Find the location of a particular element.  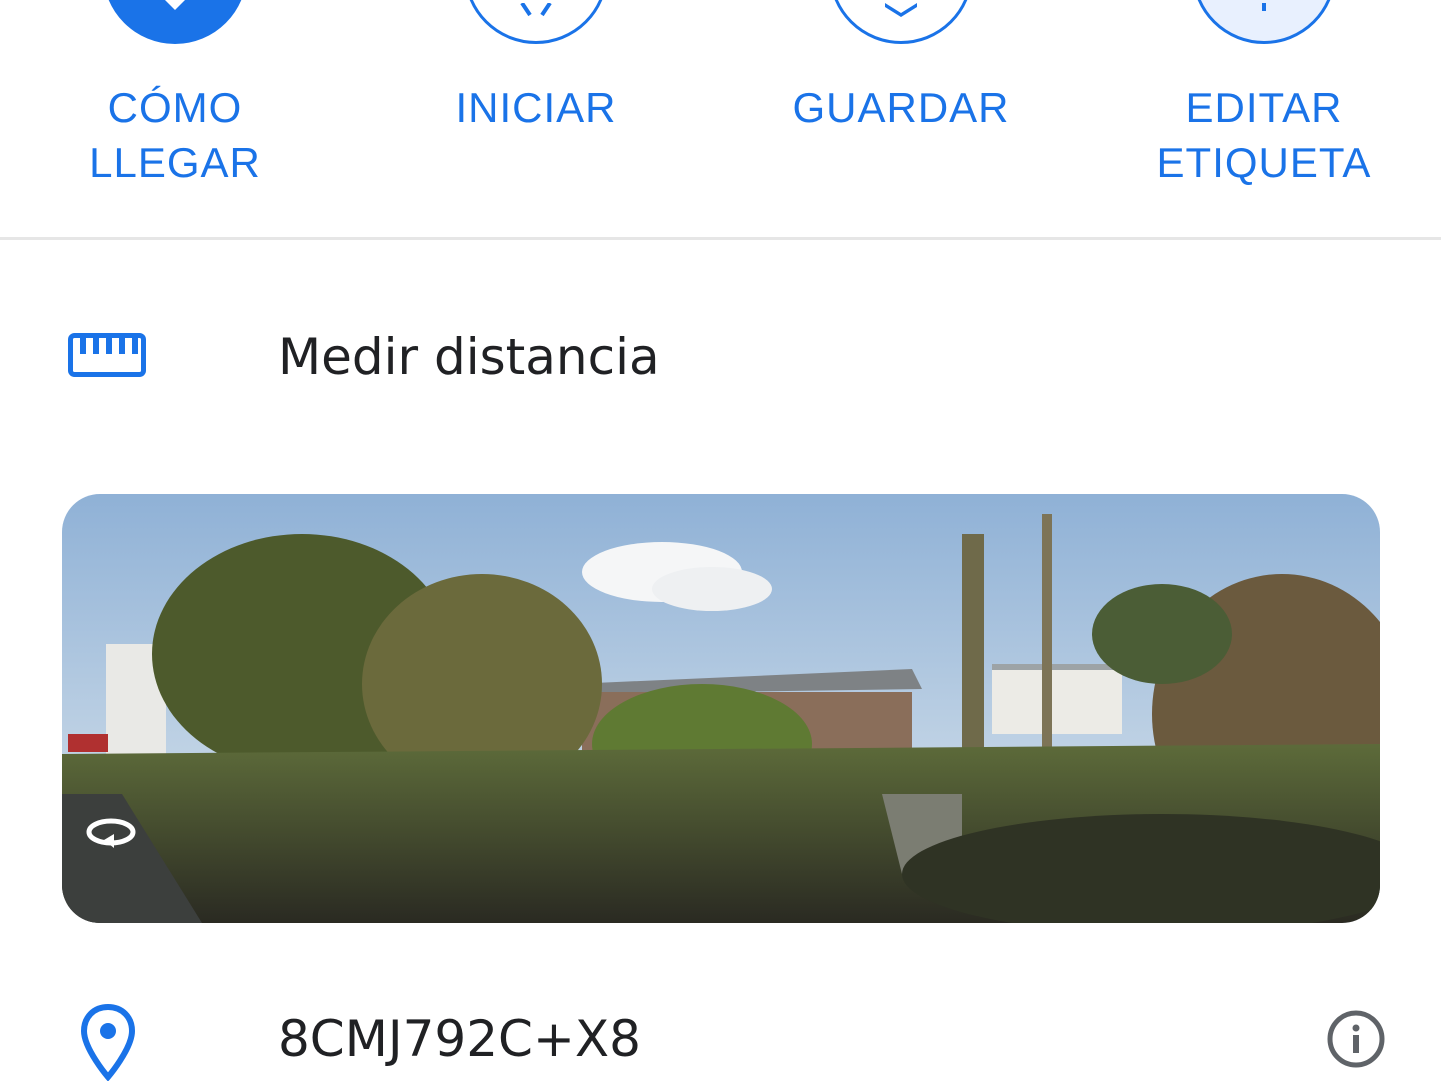

directions-label: CÓMO LLEGAR is located at coordinates (175, 135).